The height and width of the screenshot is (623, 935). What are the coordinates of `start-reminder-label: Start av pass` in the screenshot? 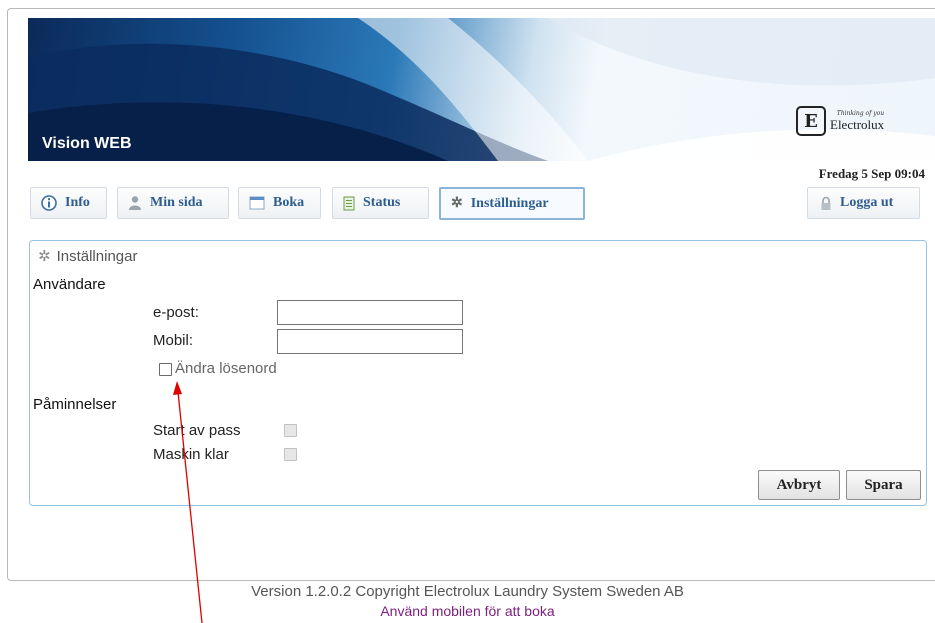 It's located at (197, 430).